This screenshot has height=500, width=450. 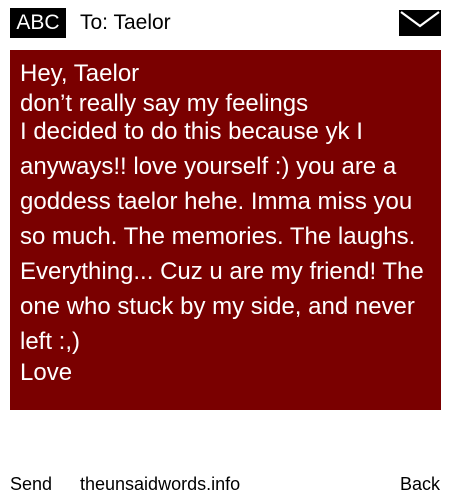 I want to click on header-bar: ABC To: Taelor, so click(x=225, y=22).